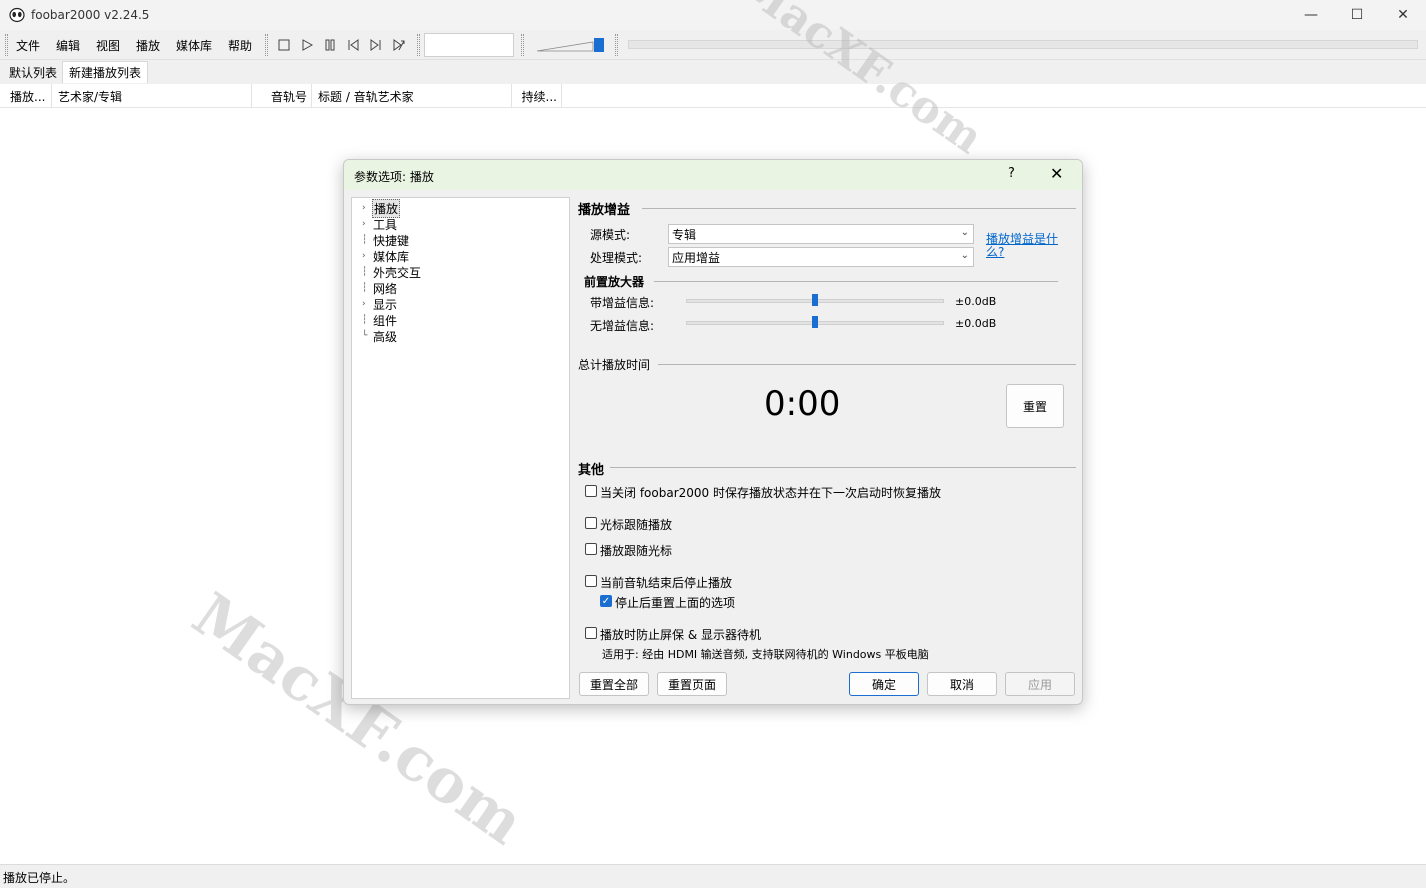 The width and height of the screenshot is (1426, 888). Describe the element at coordinates (381, 208) in the screenshot. I see `tree-node-playback: › 播放` at that location.